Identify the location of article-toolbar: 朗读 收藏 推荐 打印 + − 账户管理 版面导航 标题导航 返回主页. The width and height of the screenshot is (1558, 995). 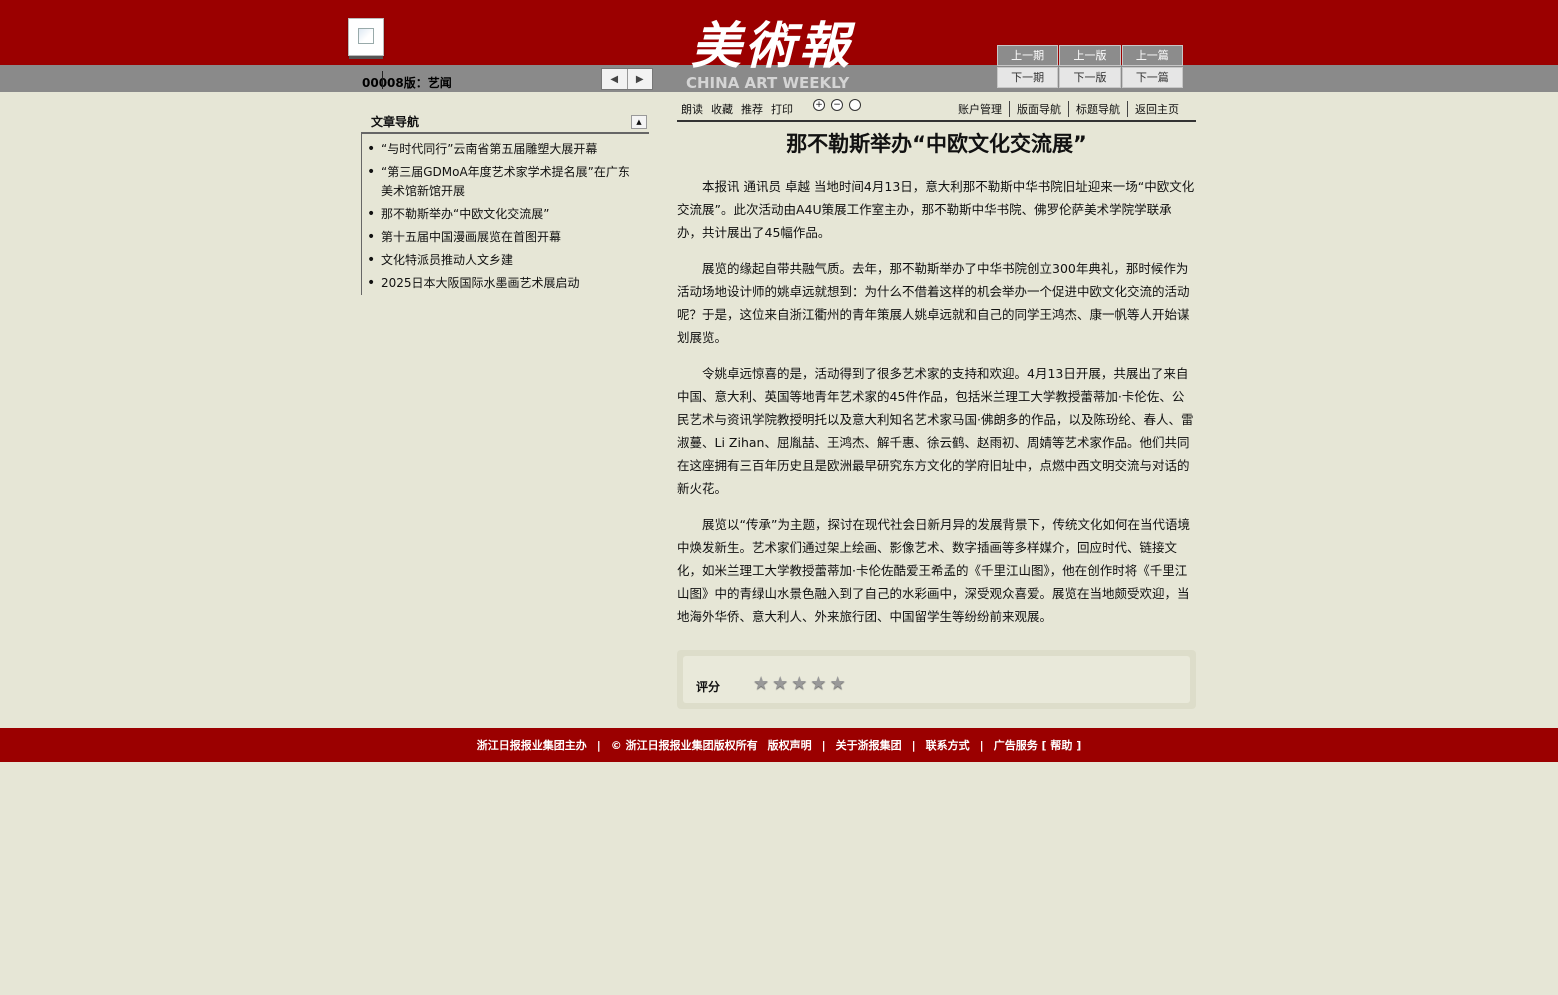
(936, 109).